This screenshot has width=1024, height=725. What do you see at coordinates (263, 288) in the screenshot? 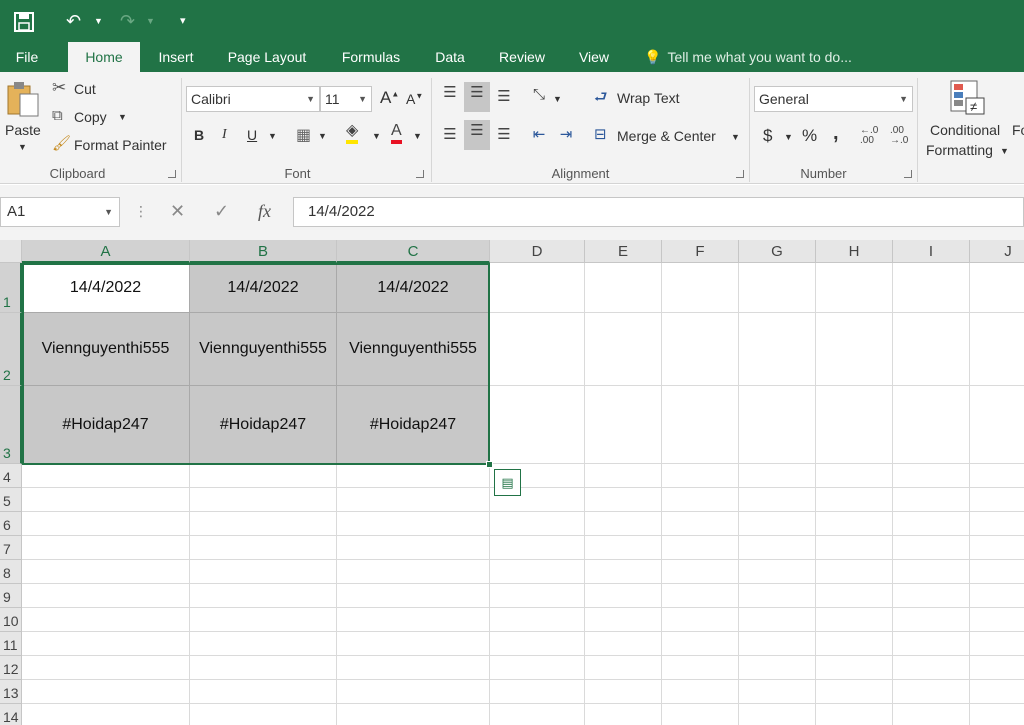
I see `cell-b1: 14/4/2022` at bounding box center [263, 288].